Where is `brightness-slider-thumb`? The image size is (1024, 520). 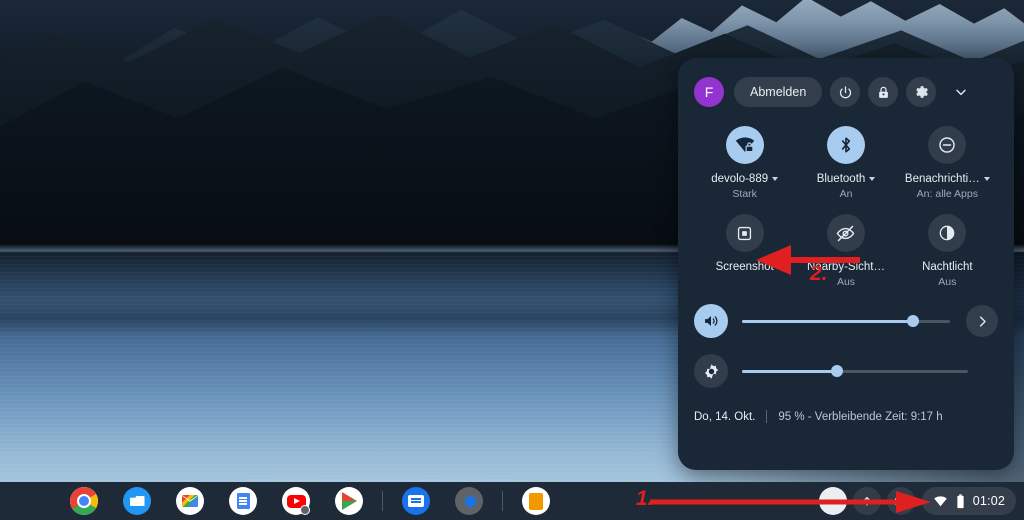
brightness-slider-thumb is located at coordinates (836, 371).